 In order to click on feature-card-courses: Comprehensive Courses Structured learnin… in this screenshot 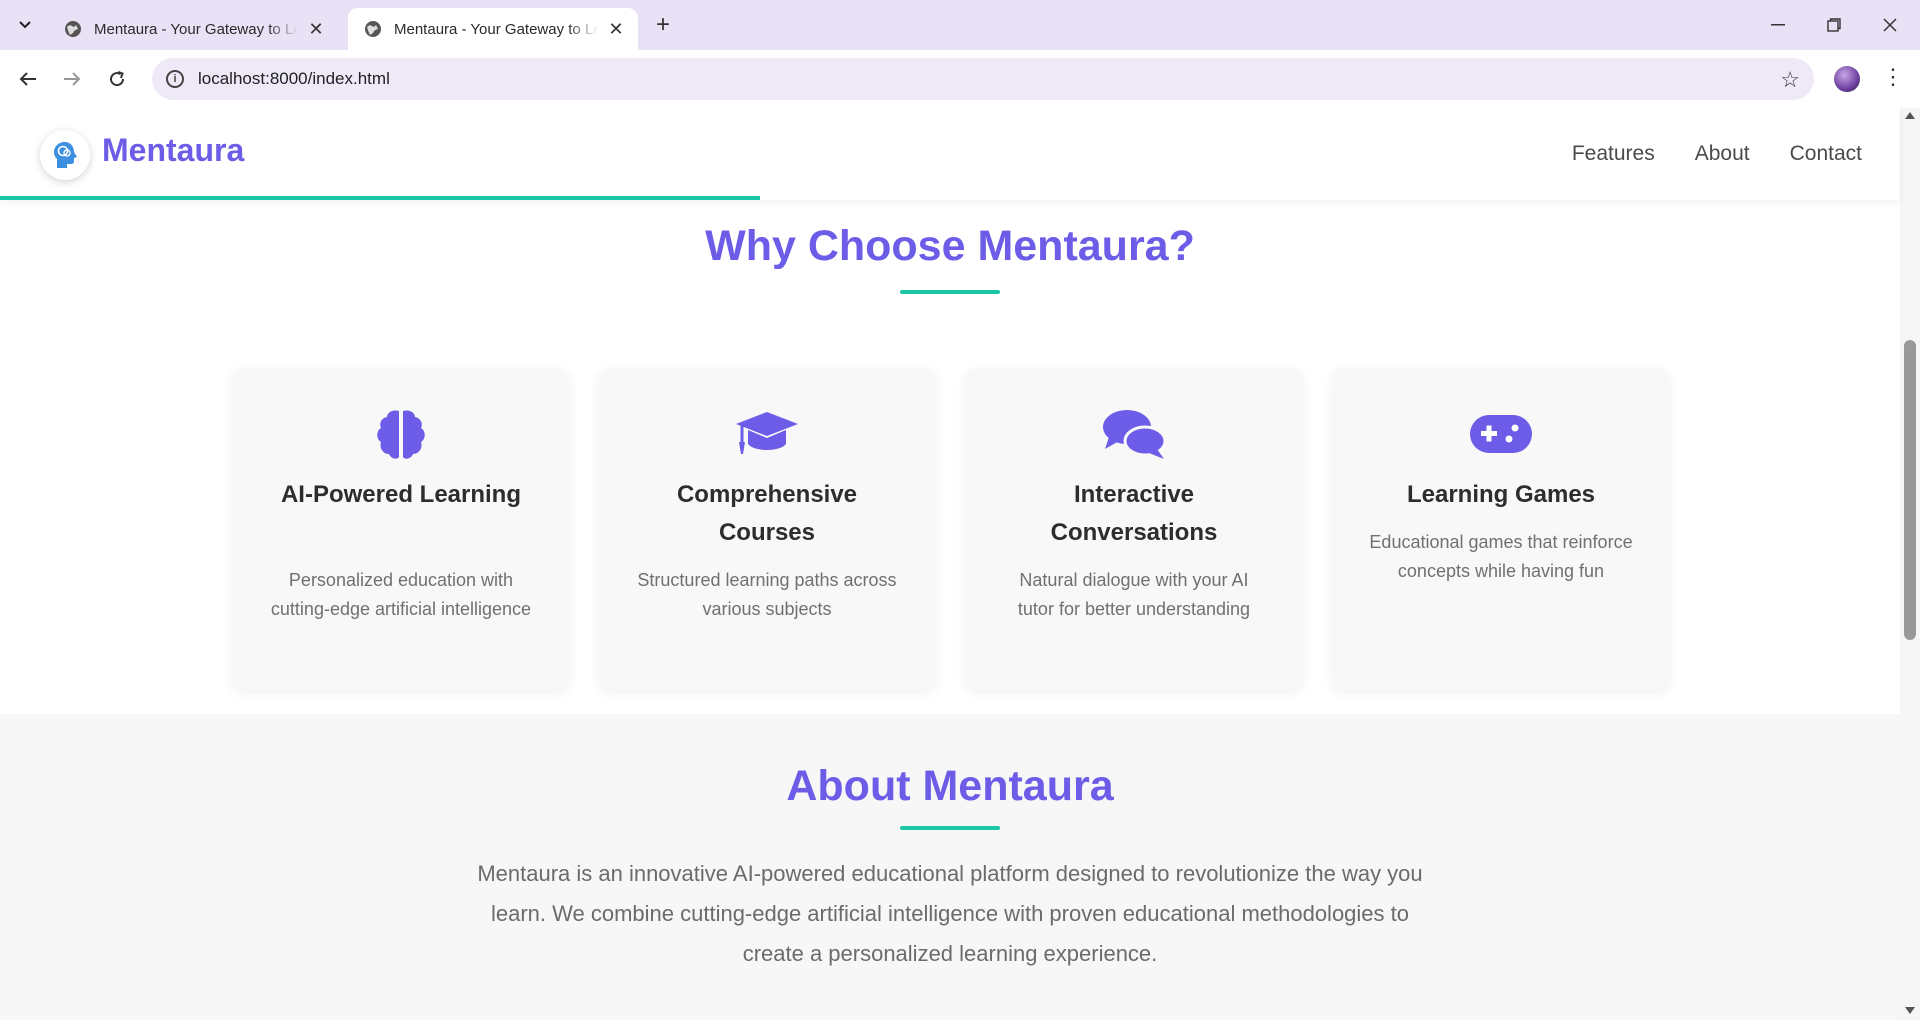, I will do `click(767, 529)`.